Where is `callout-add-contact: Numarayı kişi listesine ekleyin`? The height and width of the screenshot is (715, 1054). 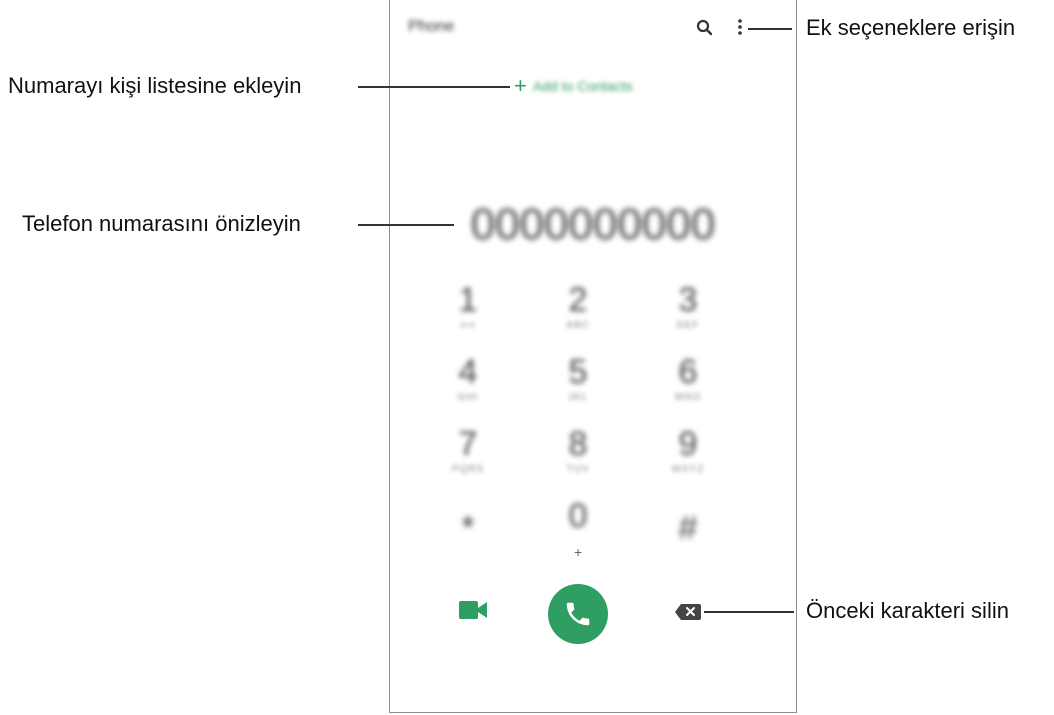
callout-add-contact: Numarayı kişi listesine ekleyin is located at coordinates (155, 85).